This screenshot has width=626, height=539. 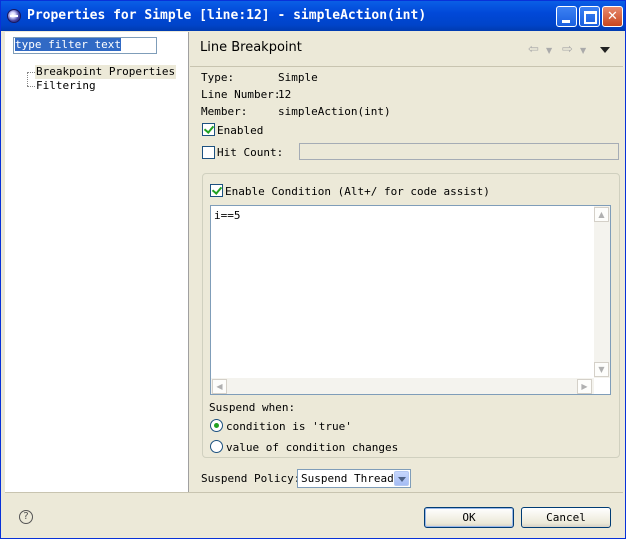 I want to click on footer-separator, so click(x=314, y=492).